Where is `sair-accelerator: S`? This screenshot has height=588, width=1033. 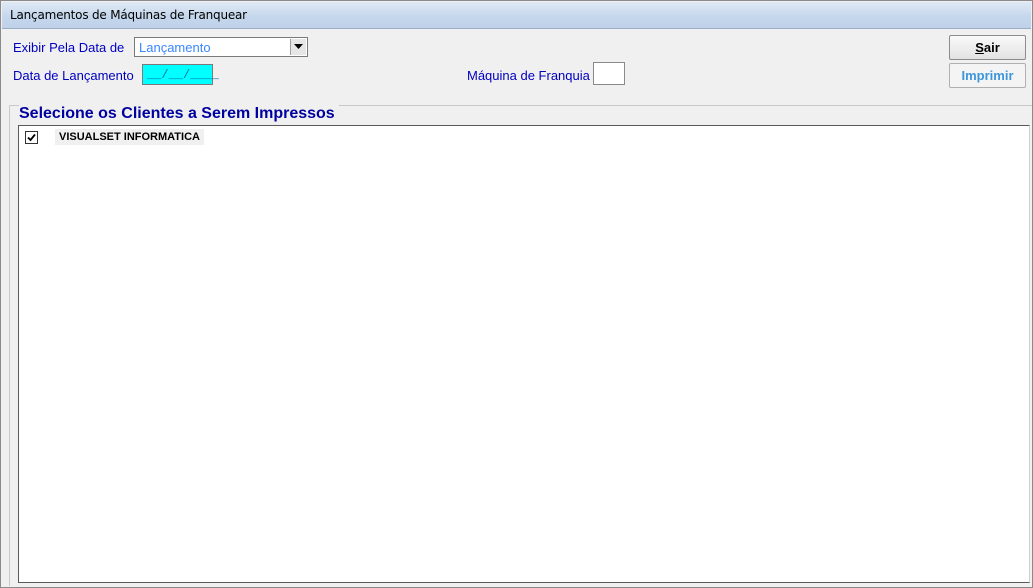
sair-accelerator: S is located at coordinates (979, 47).